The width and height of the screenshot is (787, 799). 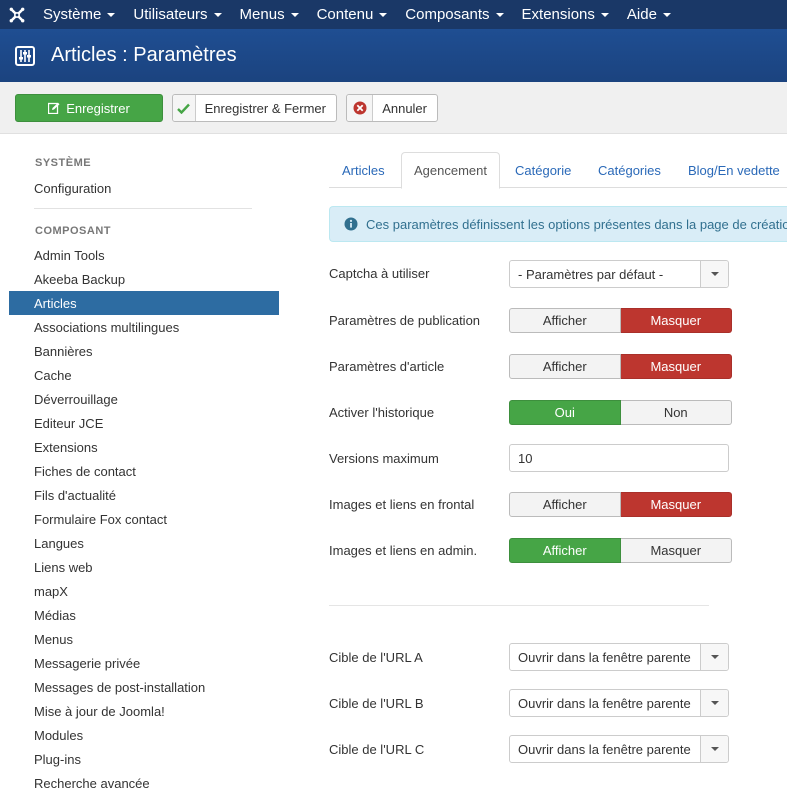 What do you see at coordinates (565, 504) in the screenshot?
I see `images-frontal-afficher-button: Afficher` at bounding box center [565, 504].